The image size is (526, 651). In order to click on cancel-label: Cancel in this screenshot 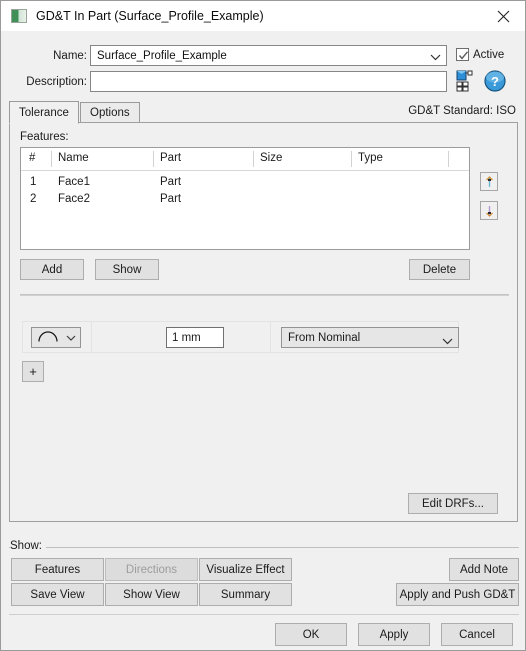, I will do `click(477, 634)`.